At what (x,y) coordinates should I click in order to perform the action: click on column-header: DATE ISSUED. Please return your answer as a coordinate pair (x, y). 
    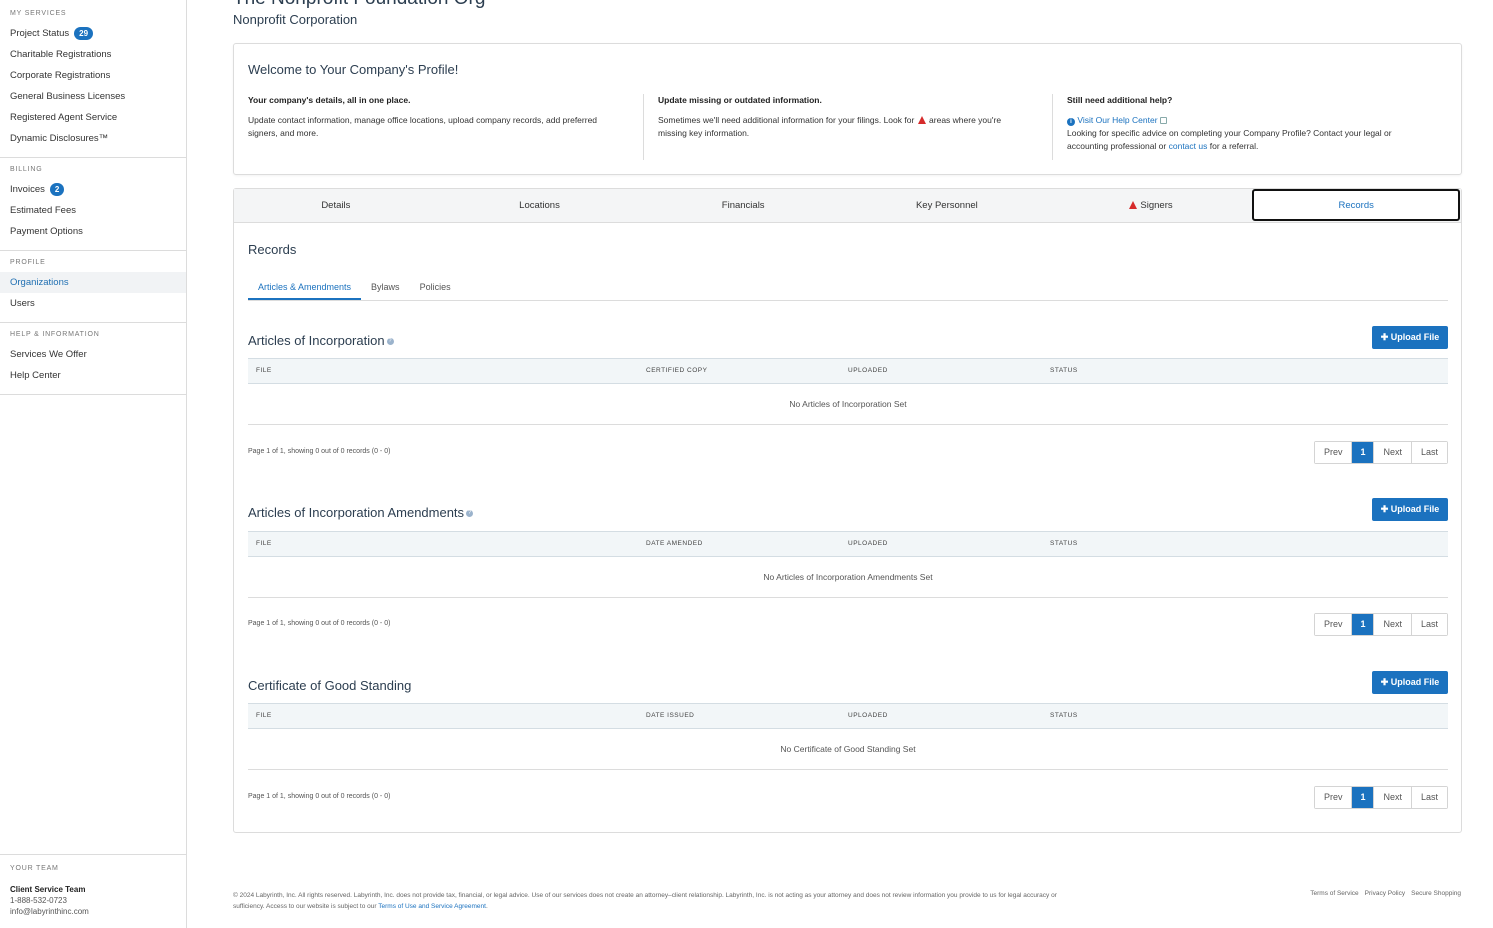
    Looking at the image, I should click on (670, 715).